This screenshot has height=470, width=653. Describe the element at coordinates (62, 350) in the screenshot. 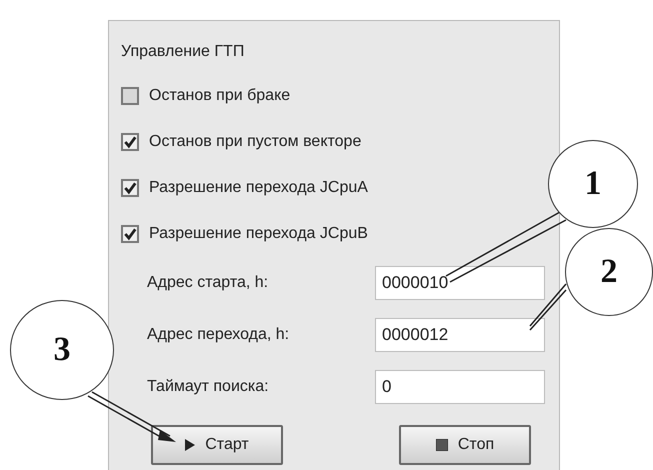

I see `callout-number: 3` at that location.